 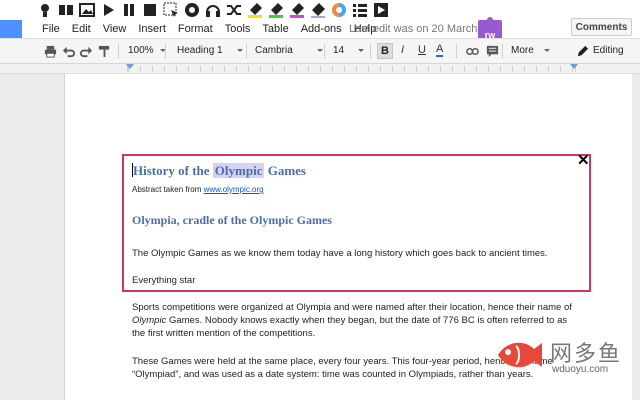 What do you see at coordinates (171, 10) in the screenshot?
I see `screen-select-icon` at bounding box center [171, 10].